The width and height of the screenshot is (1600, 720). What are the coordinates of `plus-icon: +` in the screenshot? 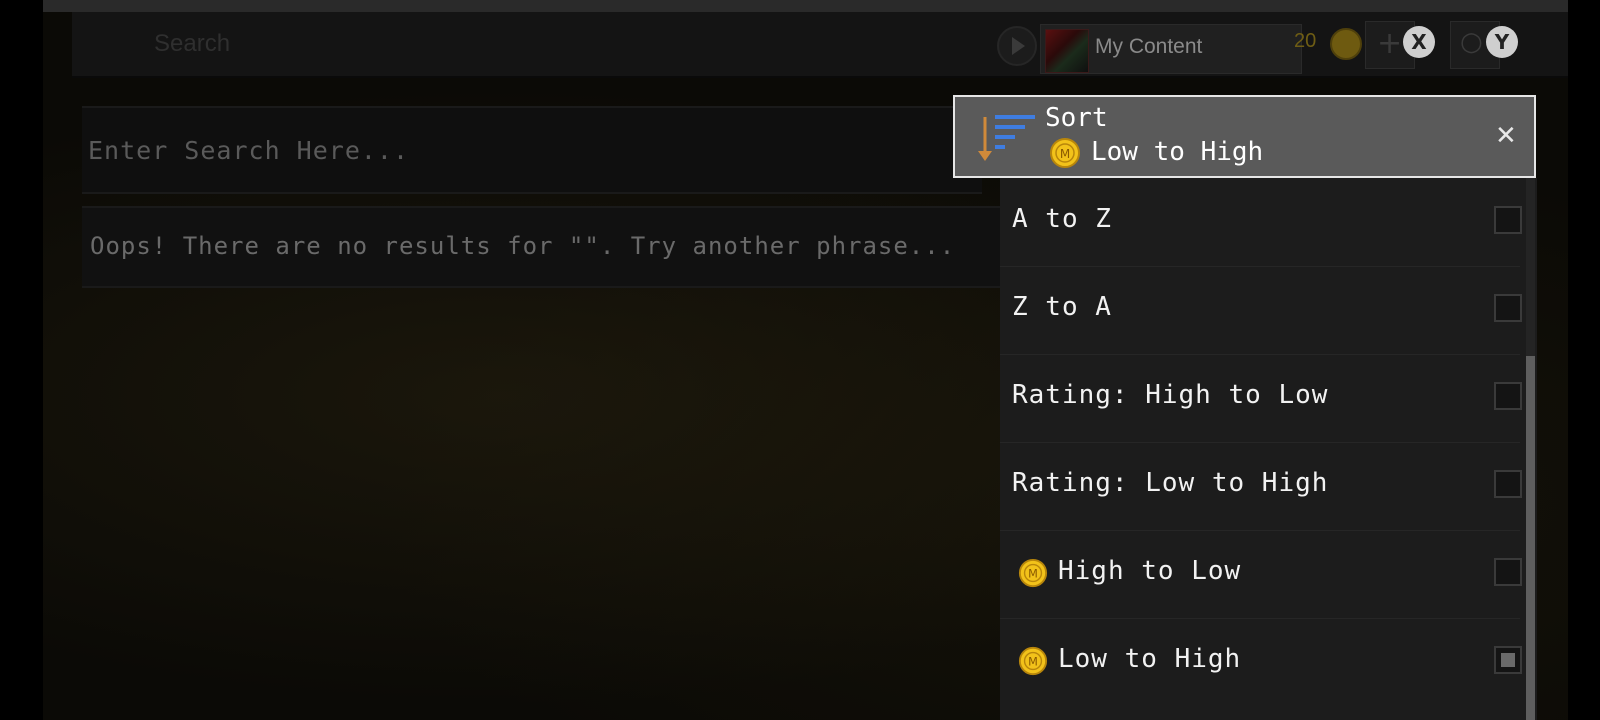 It's located at (1390, 43).